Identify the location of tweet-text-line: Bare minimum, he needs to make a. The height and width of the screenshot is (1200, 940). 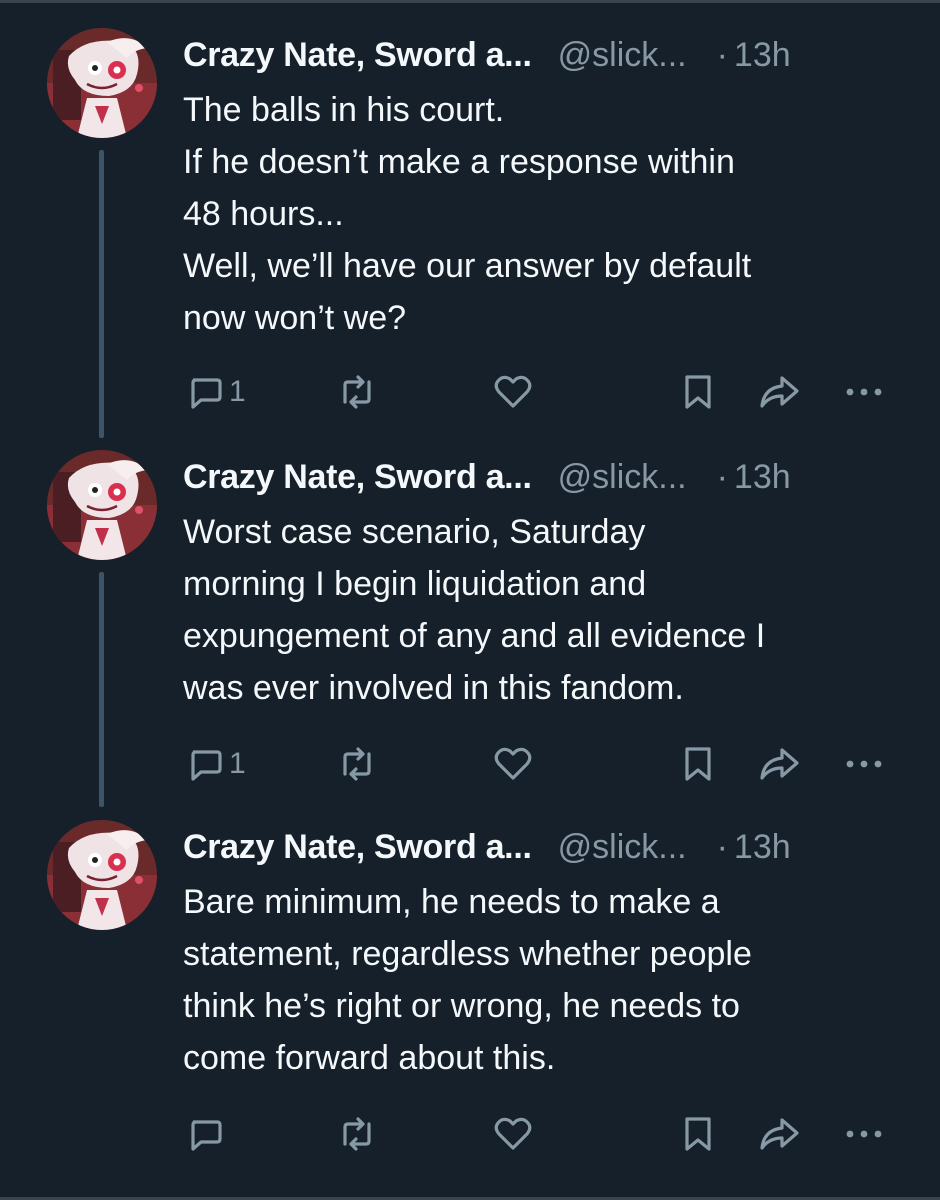
(451, 902).